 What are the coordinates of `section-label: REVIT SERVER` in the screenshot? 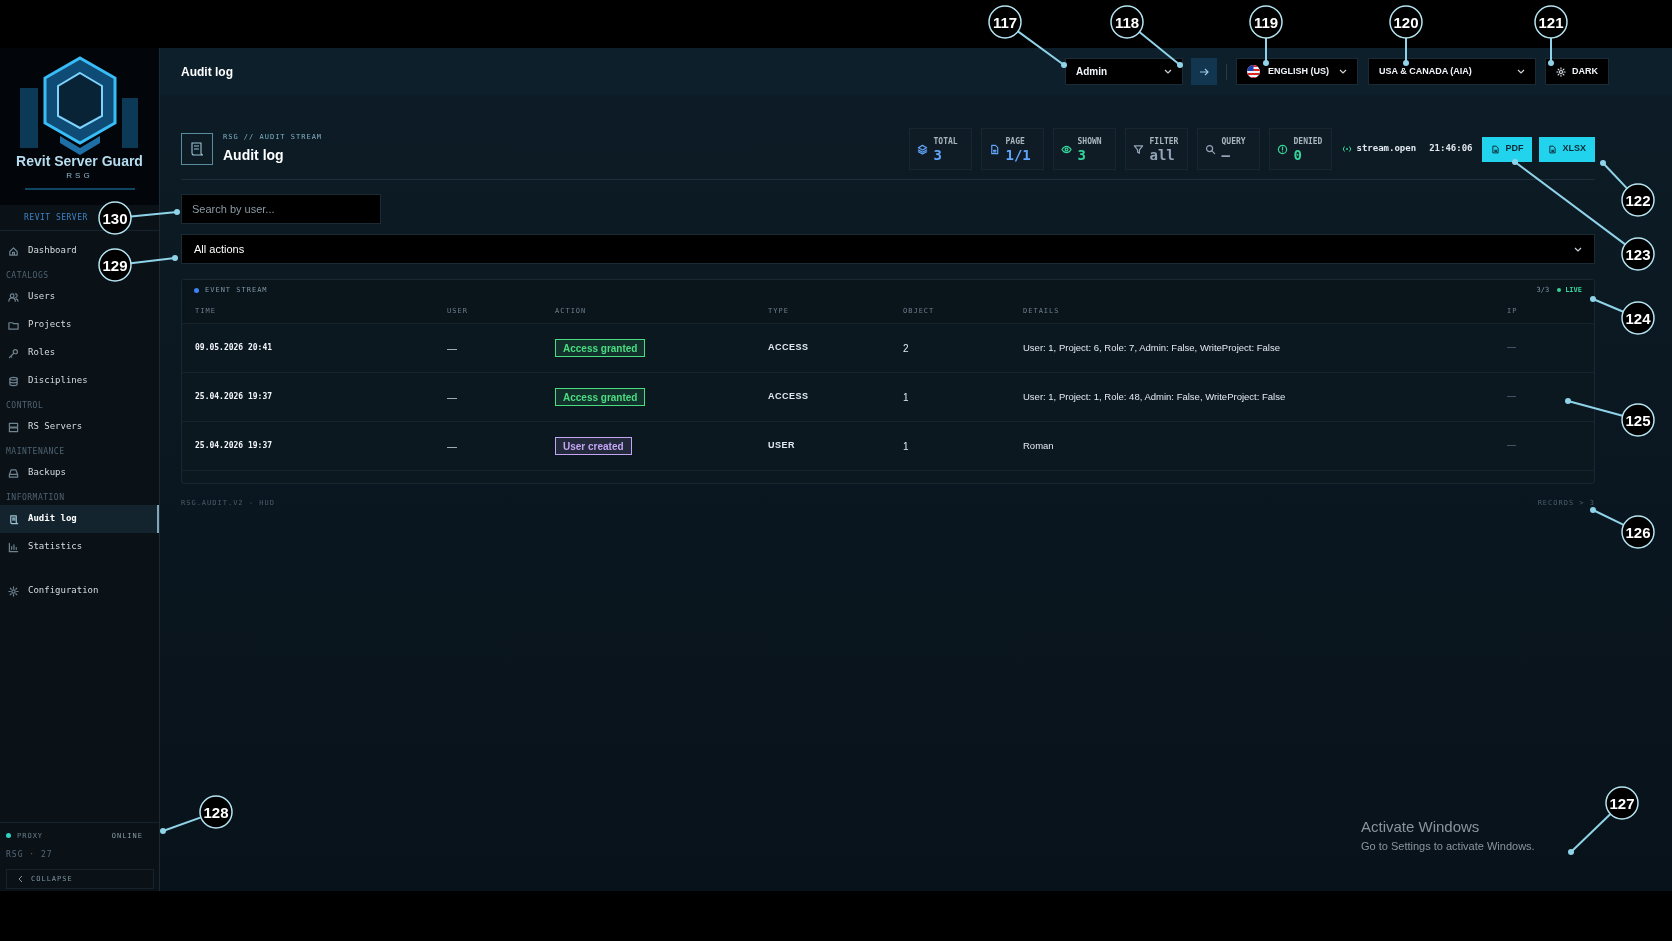 It's located at (56, 217).